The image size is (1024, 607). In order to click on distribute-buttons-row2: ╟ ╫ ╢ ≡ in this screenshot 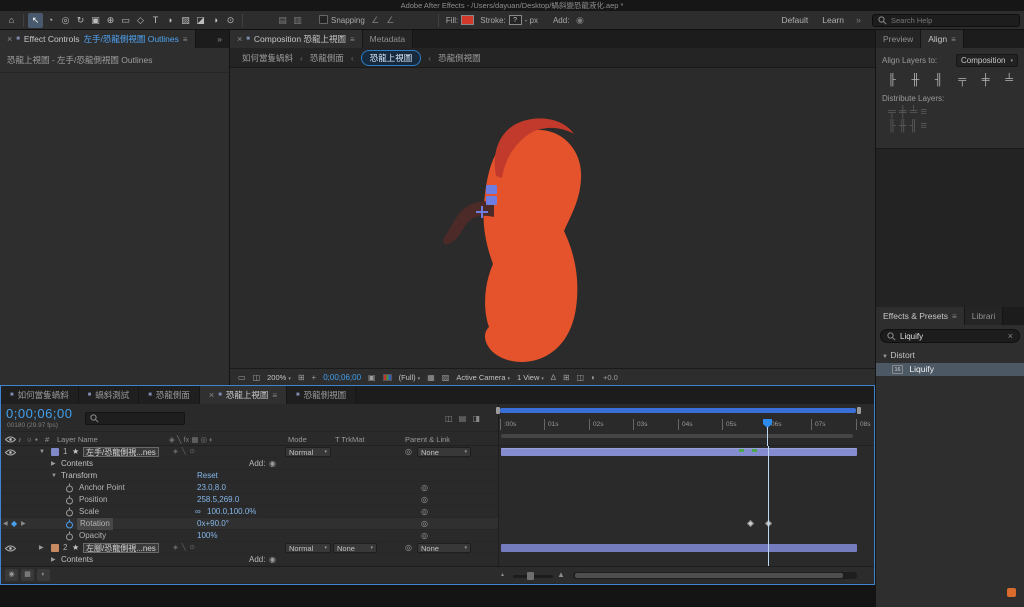, I will do `click(950, 126)`.